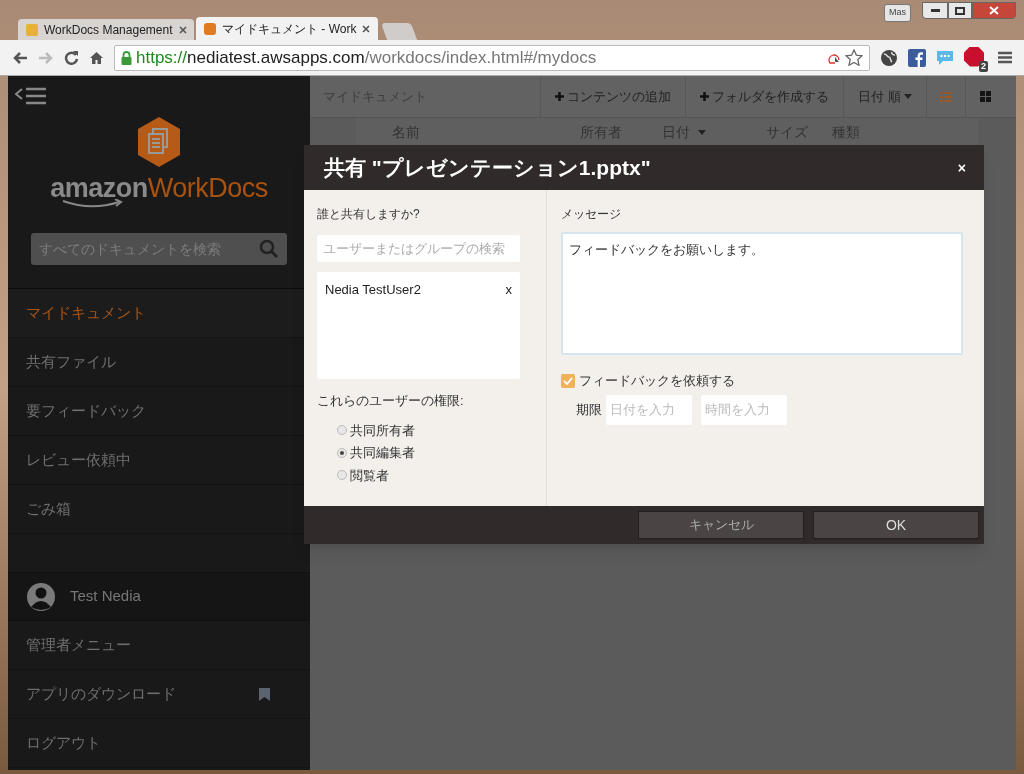 The height and width of the screenshot is (774, 1024). I want to click on profile-badge: Mas, so click(897, 13).